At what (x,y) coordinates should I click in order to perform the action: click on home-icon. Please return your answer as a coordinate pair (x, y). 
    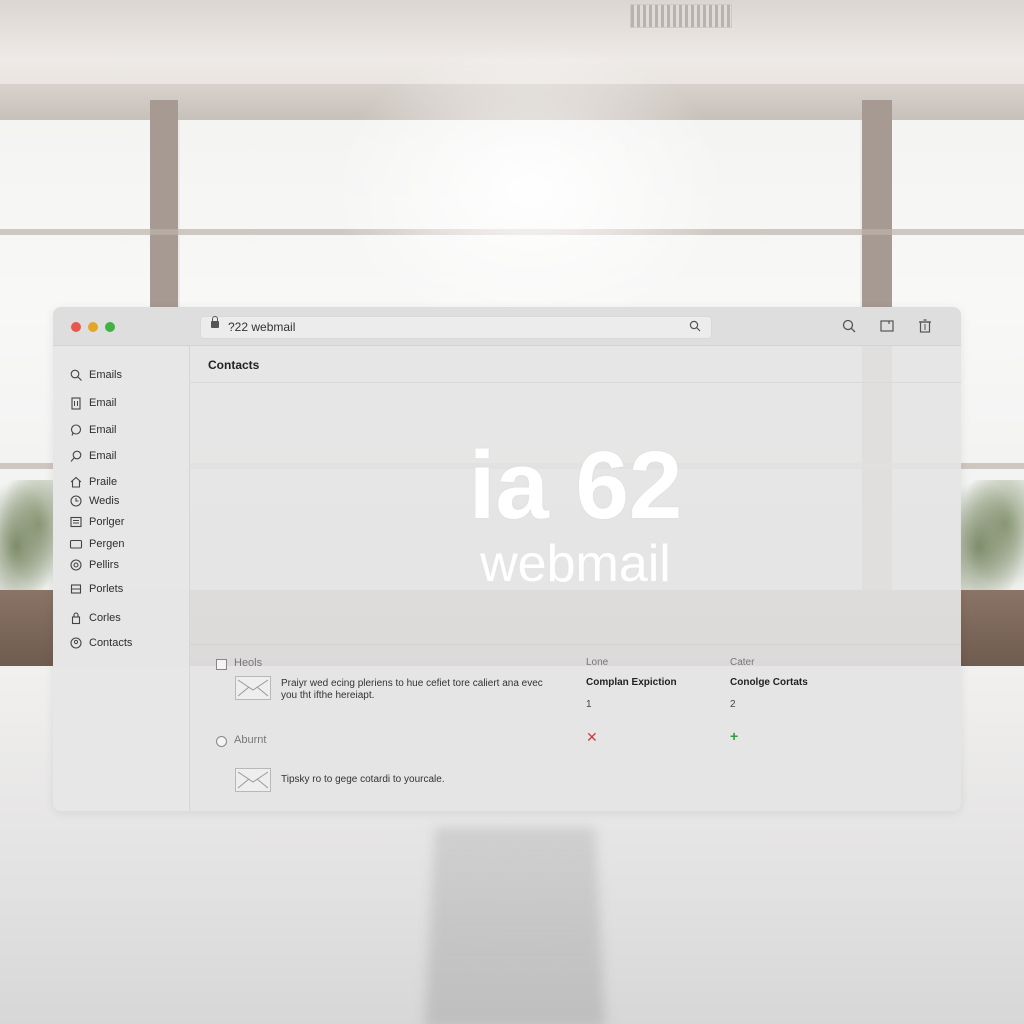
    Looking at the image, I should click on (76, 482).